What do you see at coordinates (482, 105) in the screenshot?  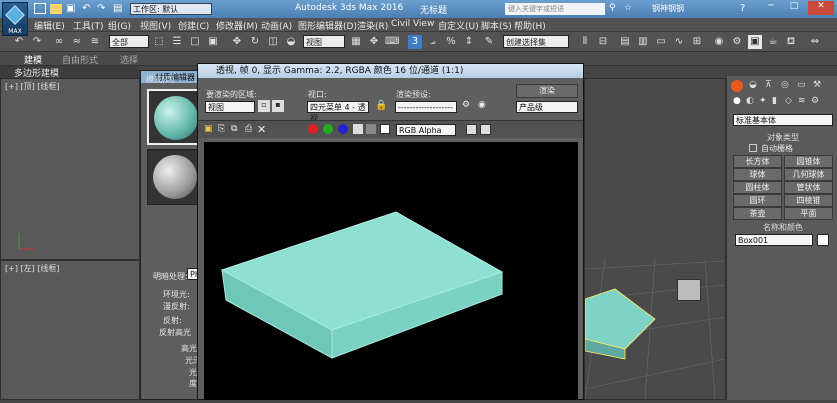 I see `environment-icon: ◉` at bounding box center [482, 105].